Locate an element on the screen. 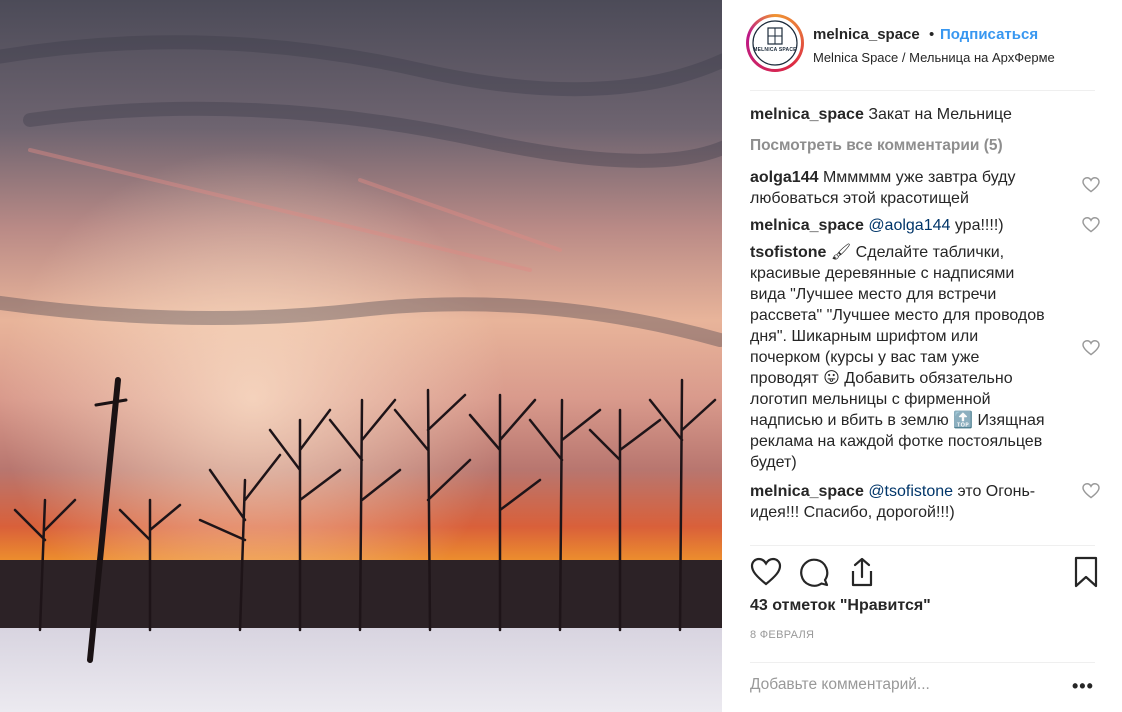  comment-text: проводят is located at coordinates (784, 378).